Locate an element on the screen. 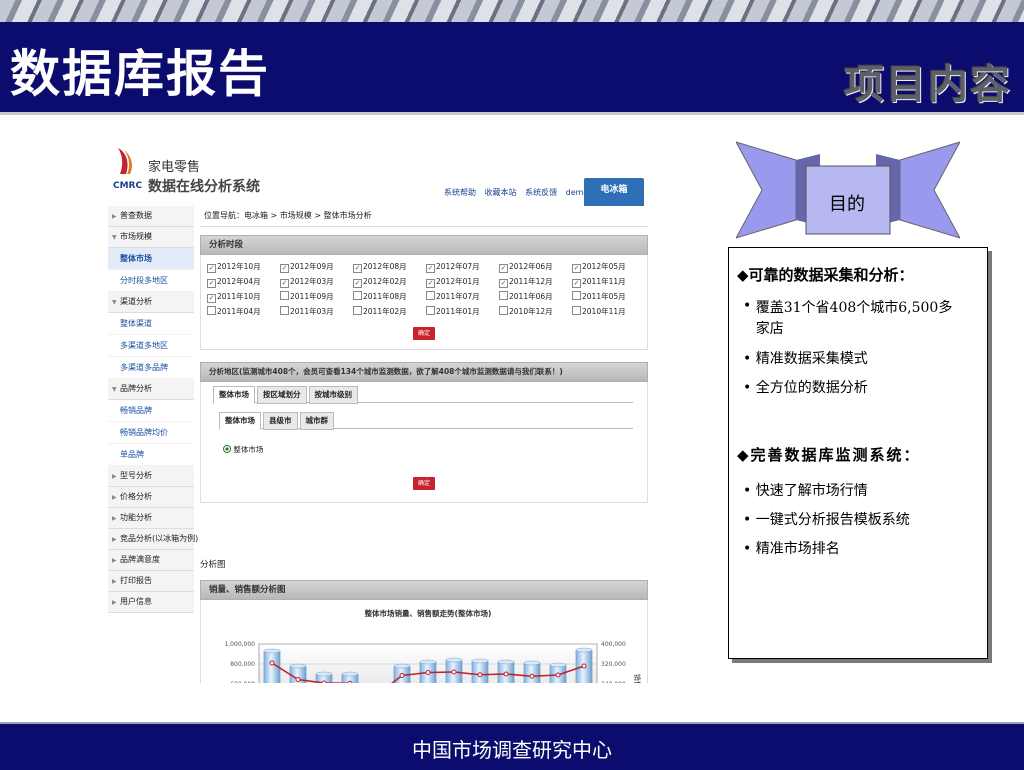 The image size is (1024, 770). sidebar-label: 整体市场 is located at coordinates (136, 258).